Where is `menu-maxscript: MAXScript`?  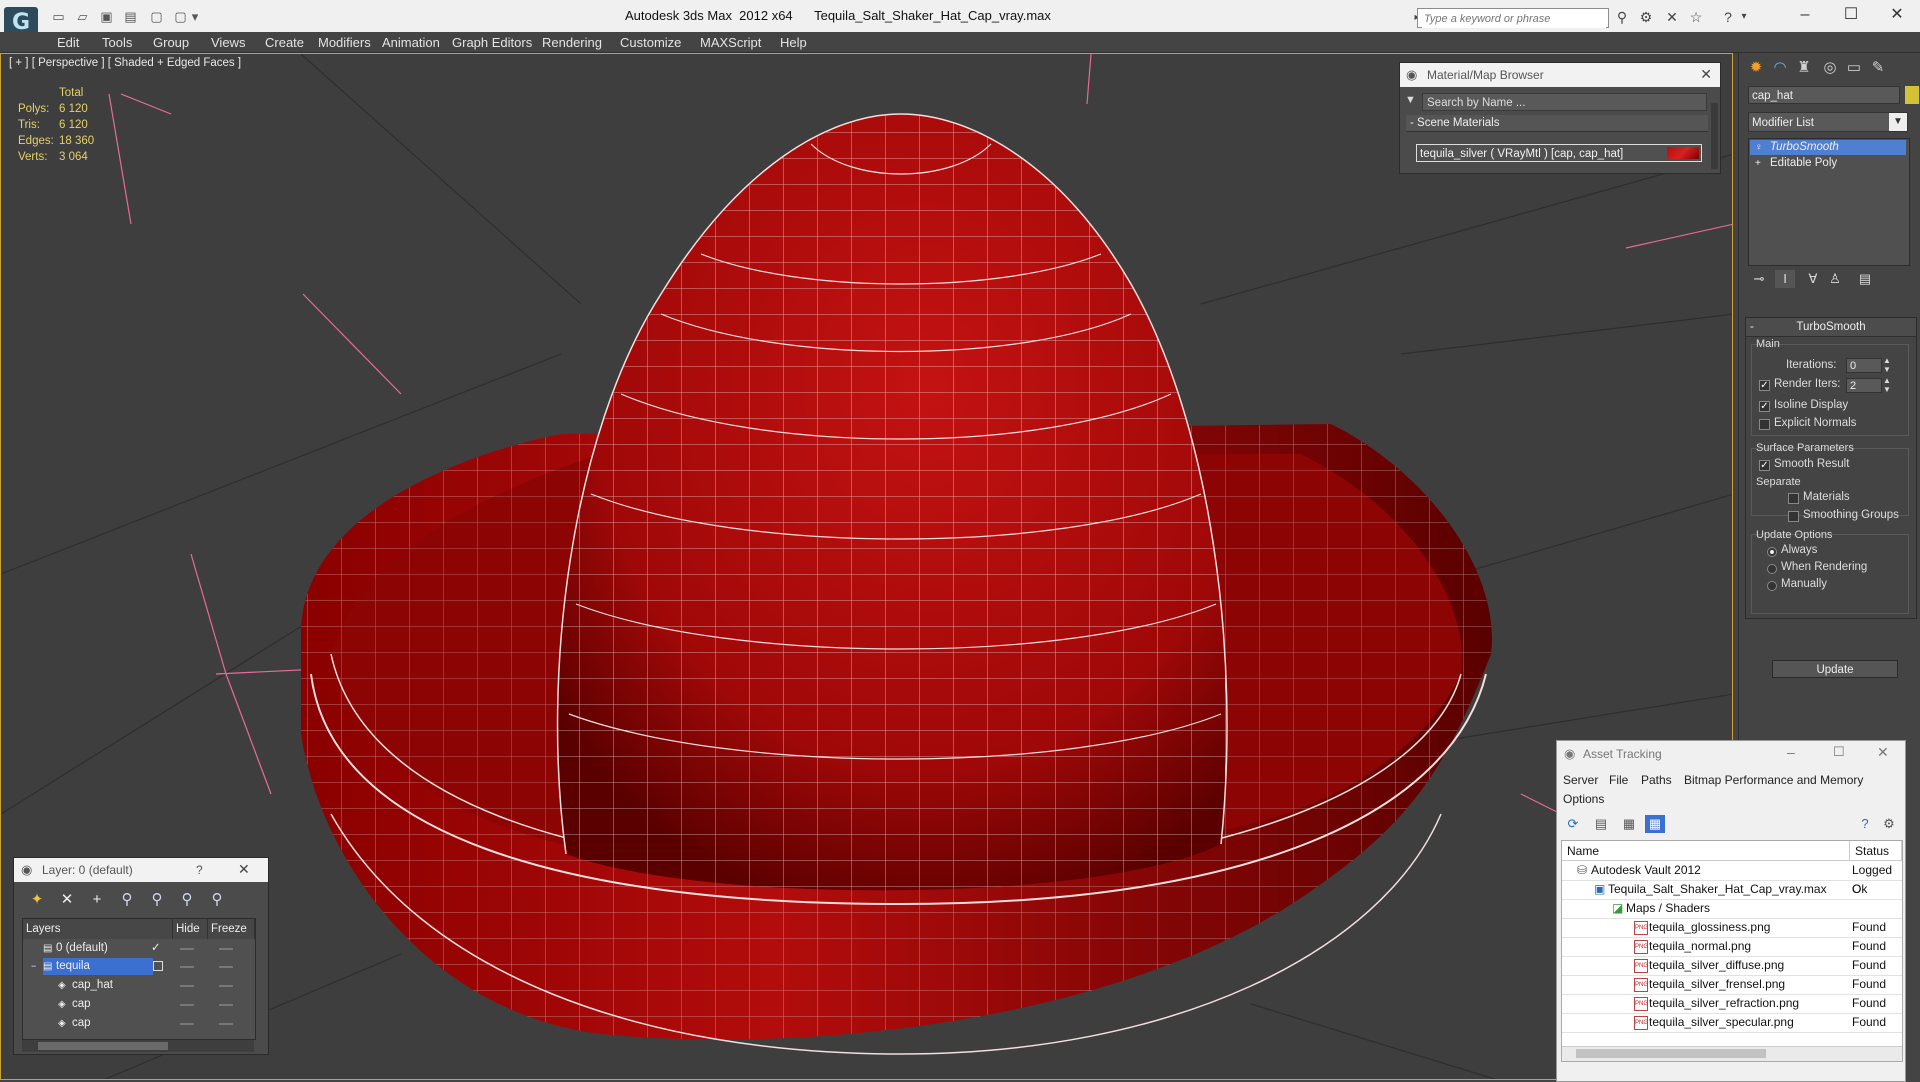 menu-maxscript: MAXScript is located at coordinates (730, 42).